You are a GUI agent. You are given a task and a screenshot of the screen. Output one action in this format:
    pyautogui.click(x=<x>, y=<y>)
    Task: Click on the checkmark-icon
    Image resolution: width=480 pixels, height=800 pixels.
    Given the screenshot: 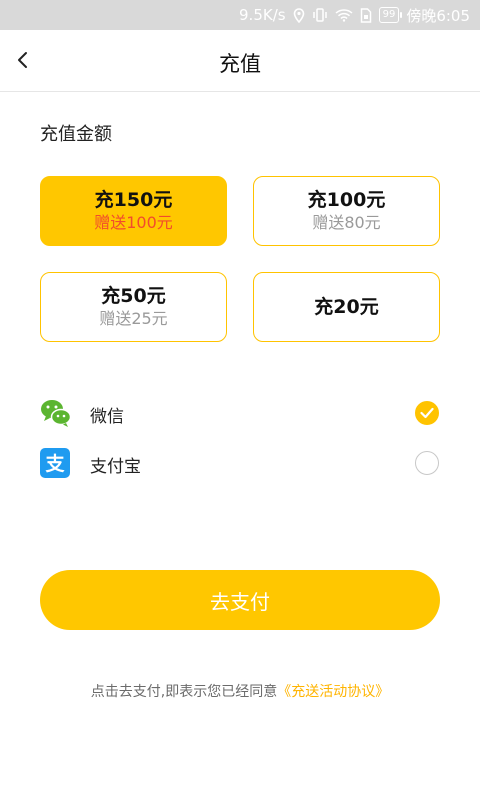 What is the action you would take?
    pyautogui.click(x=427, y=413)
    